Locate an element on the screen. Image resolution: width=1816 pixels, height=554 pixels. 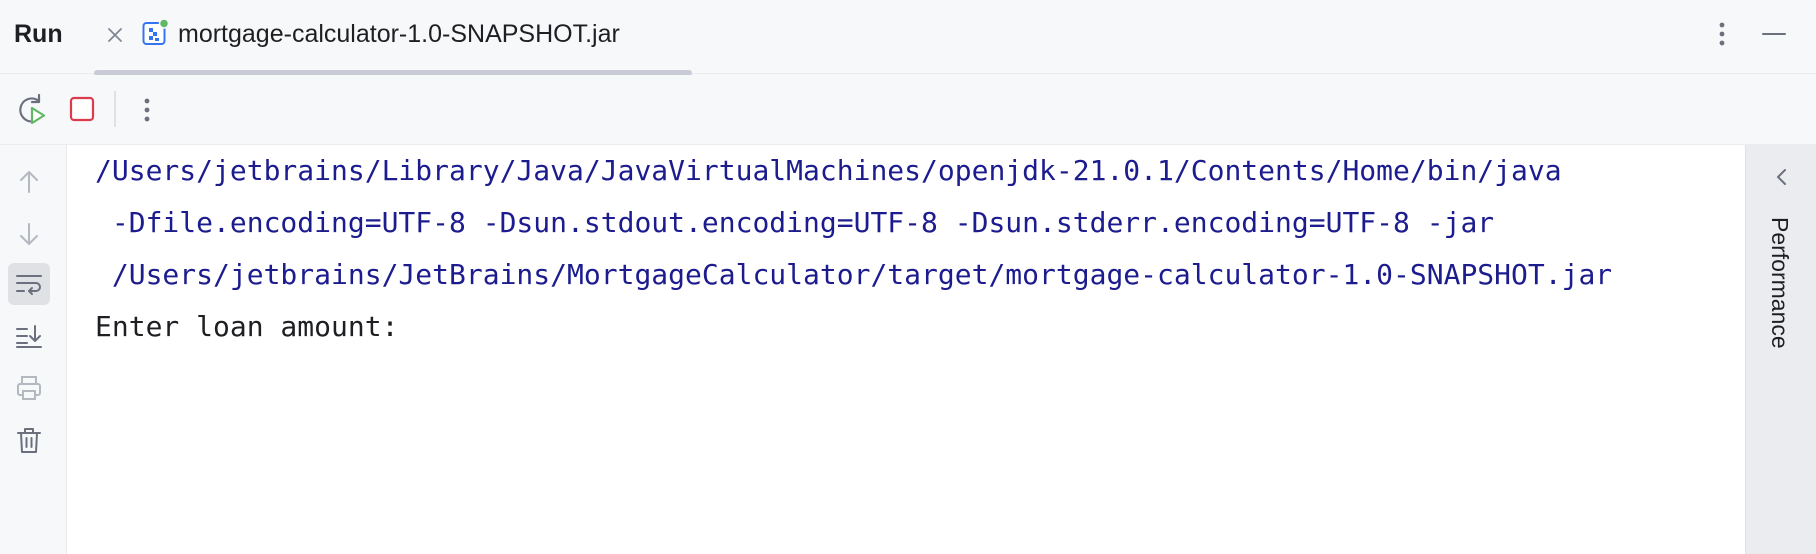
run-tab-bar: Run mortgage-calculator-1.0-SNAPSHOT.jar is located at coordinates (908, 38).